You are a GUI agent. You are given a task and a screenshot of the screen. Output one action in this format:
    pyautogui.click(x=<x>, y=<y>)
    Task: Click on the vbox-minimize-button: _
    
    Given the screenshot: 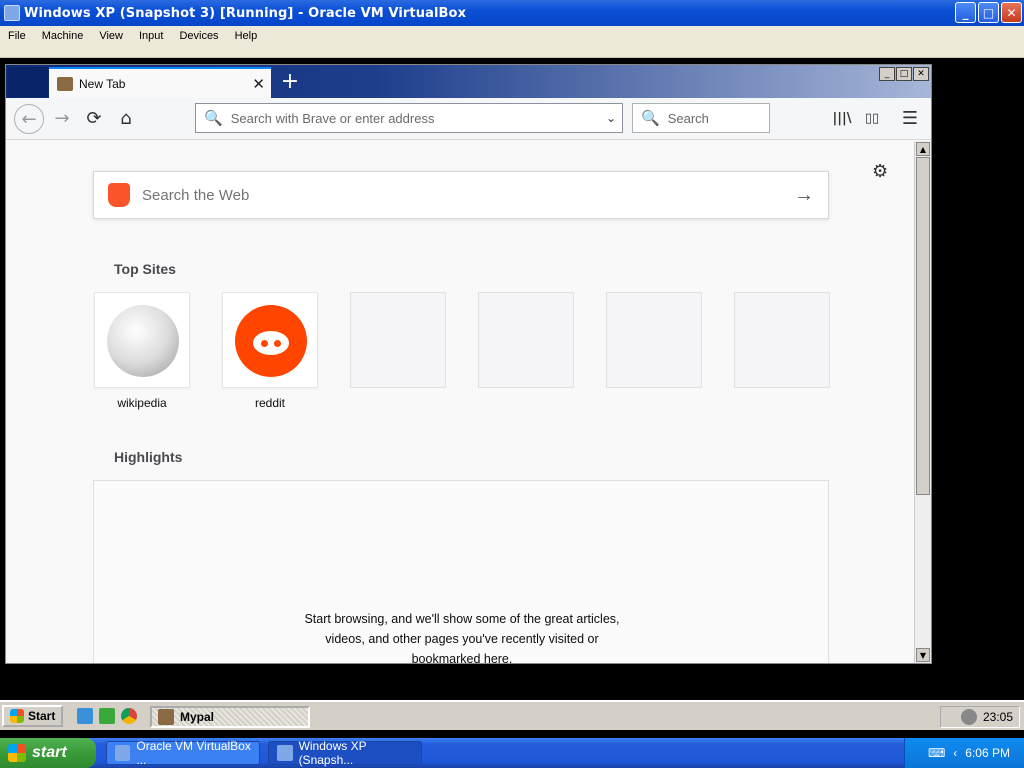 What is the action you would take?
    pyautogui.click(x=965, y=12)
    